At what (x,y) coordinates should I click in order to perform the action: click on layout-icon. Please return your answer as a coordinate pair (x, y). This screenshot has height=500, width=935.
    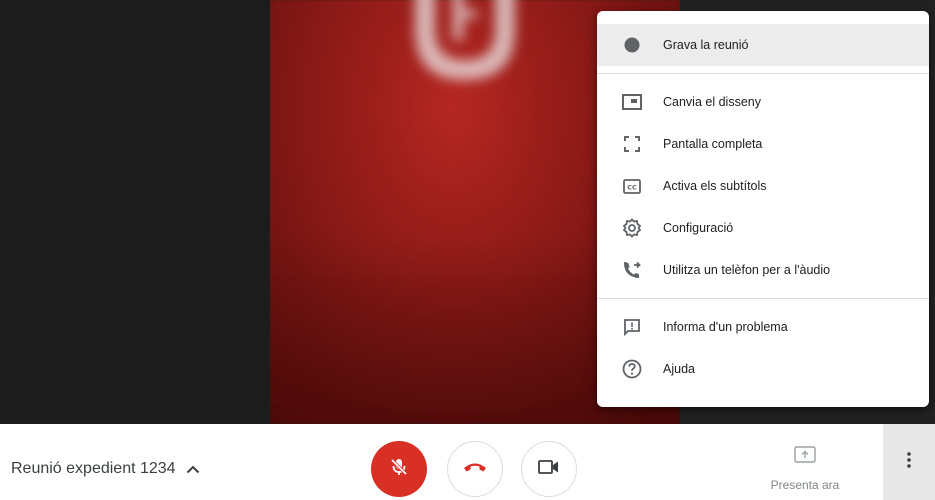
    Looking at the image, I should click on (632, 102).